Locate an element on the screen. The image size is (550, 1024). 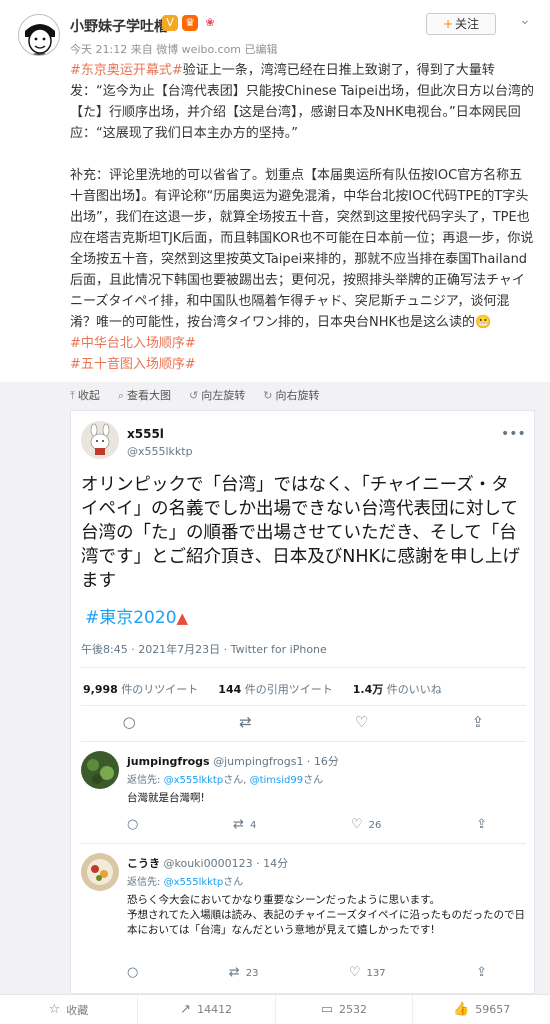
username: 小野妹子学吐槽 is located at coordinates (119, 26).